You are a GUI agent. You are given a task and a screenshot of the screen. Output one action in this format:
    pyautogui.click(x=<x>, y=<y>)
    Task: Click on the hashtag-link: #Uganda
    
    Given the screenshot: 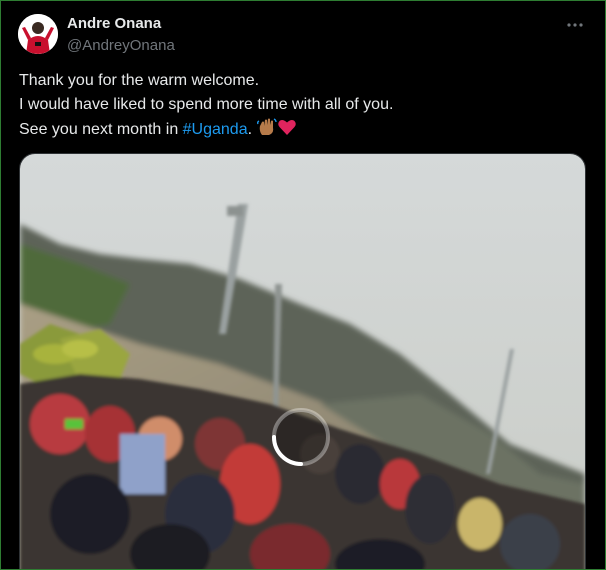 What is the action you would take?
    pyautogui.click(x=215, y=129)
    